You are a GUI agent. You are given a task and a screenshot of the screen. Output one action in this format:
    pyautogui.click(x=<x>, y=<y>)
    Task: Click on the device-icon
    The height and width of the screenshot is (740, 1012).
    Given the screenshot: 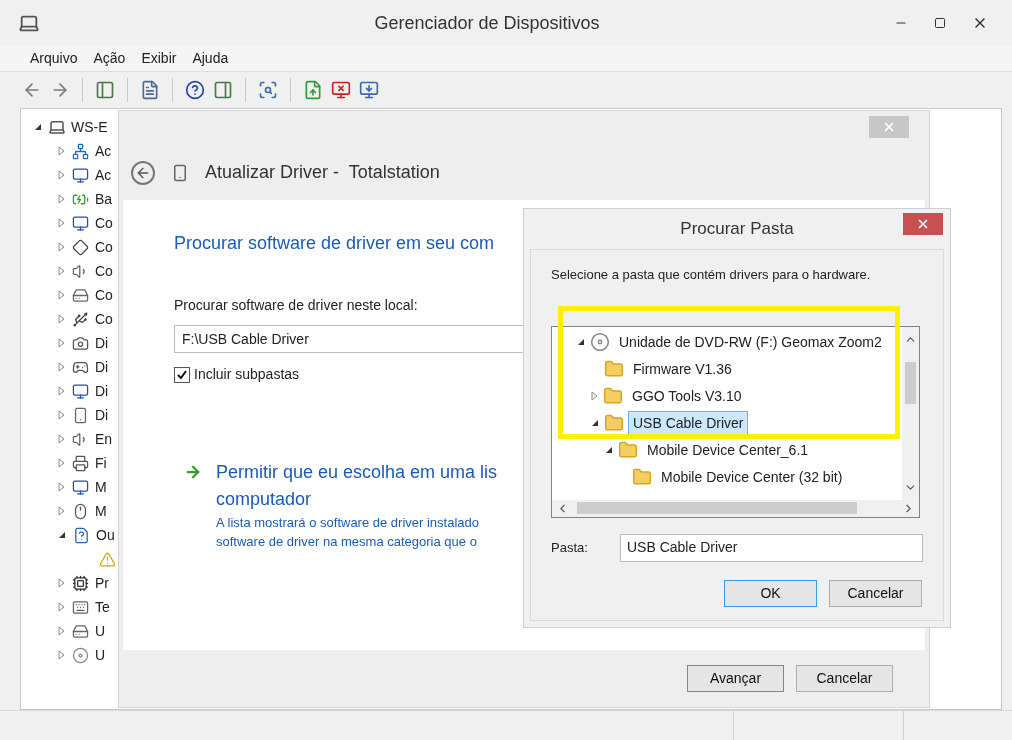 What is the action you would take?
    pyautogui.click(x=80, y=415)
    